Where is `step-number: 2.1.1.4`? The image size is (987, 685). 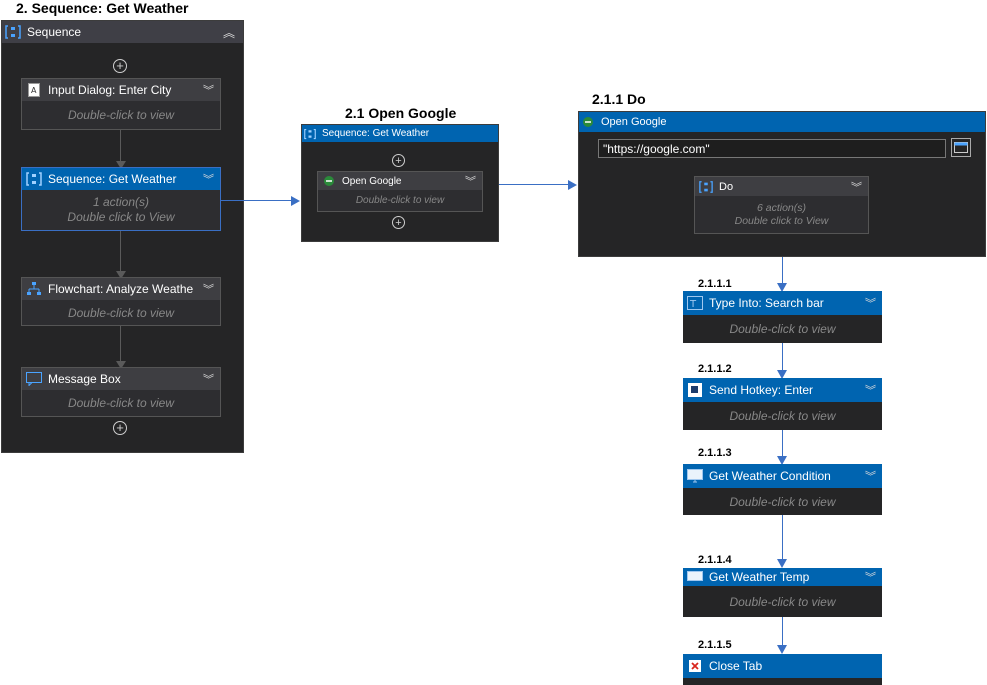 step-number: 2.1.1.4 is located at coordinates (715, 560).